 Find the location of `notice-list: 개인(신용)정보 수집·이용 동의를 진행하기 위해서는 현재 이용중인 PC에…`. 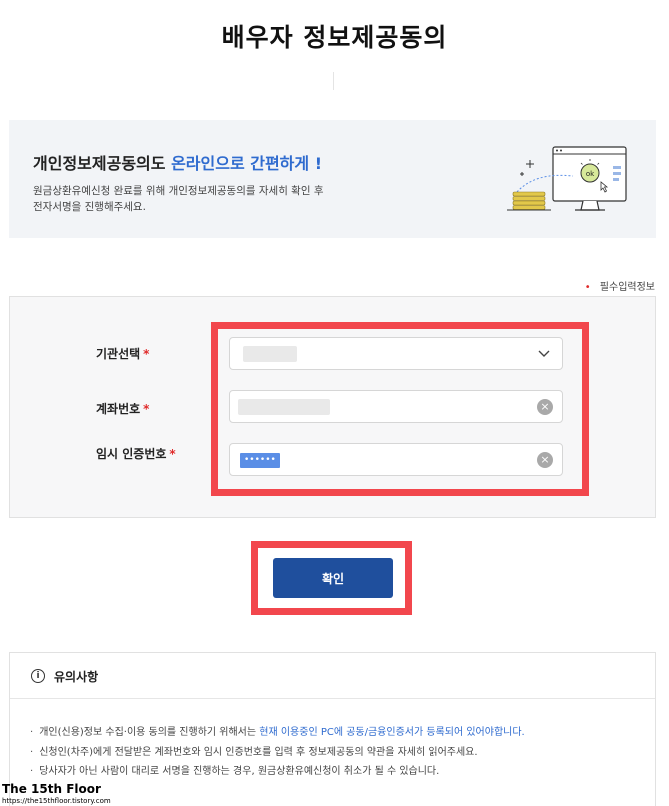

notice-list: 개인(신용)정보 수집·이용 동의를 진행하기 위해서는 현재 이용중인 PC에… is located at coordinates (277, 752).